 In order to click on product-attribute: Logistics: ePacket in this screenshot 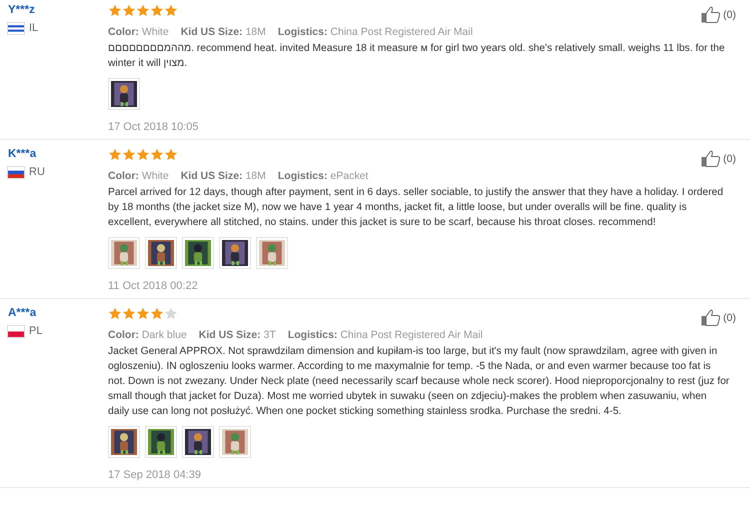, I will do `click(323, 176)`.